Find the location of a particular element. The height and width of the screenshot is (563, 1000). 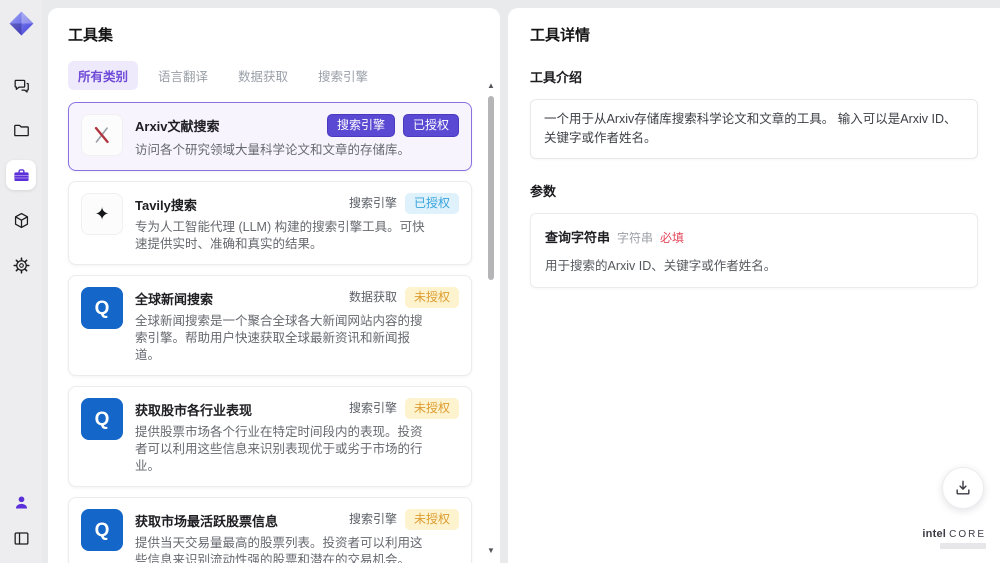

cube-icon is located at coordinates (21, 220).